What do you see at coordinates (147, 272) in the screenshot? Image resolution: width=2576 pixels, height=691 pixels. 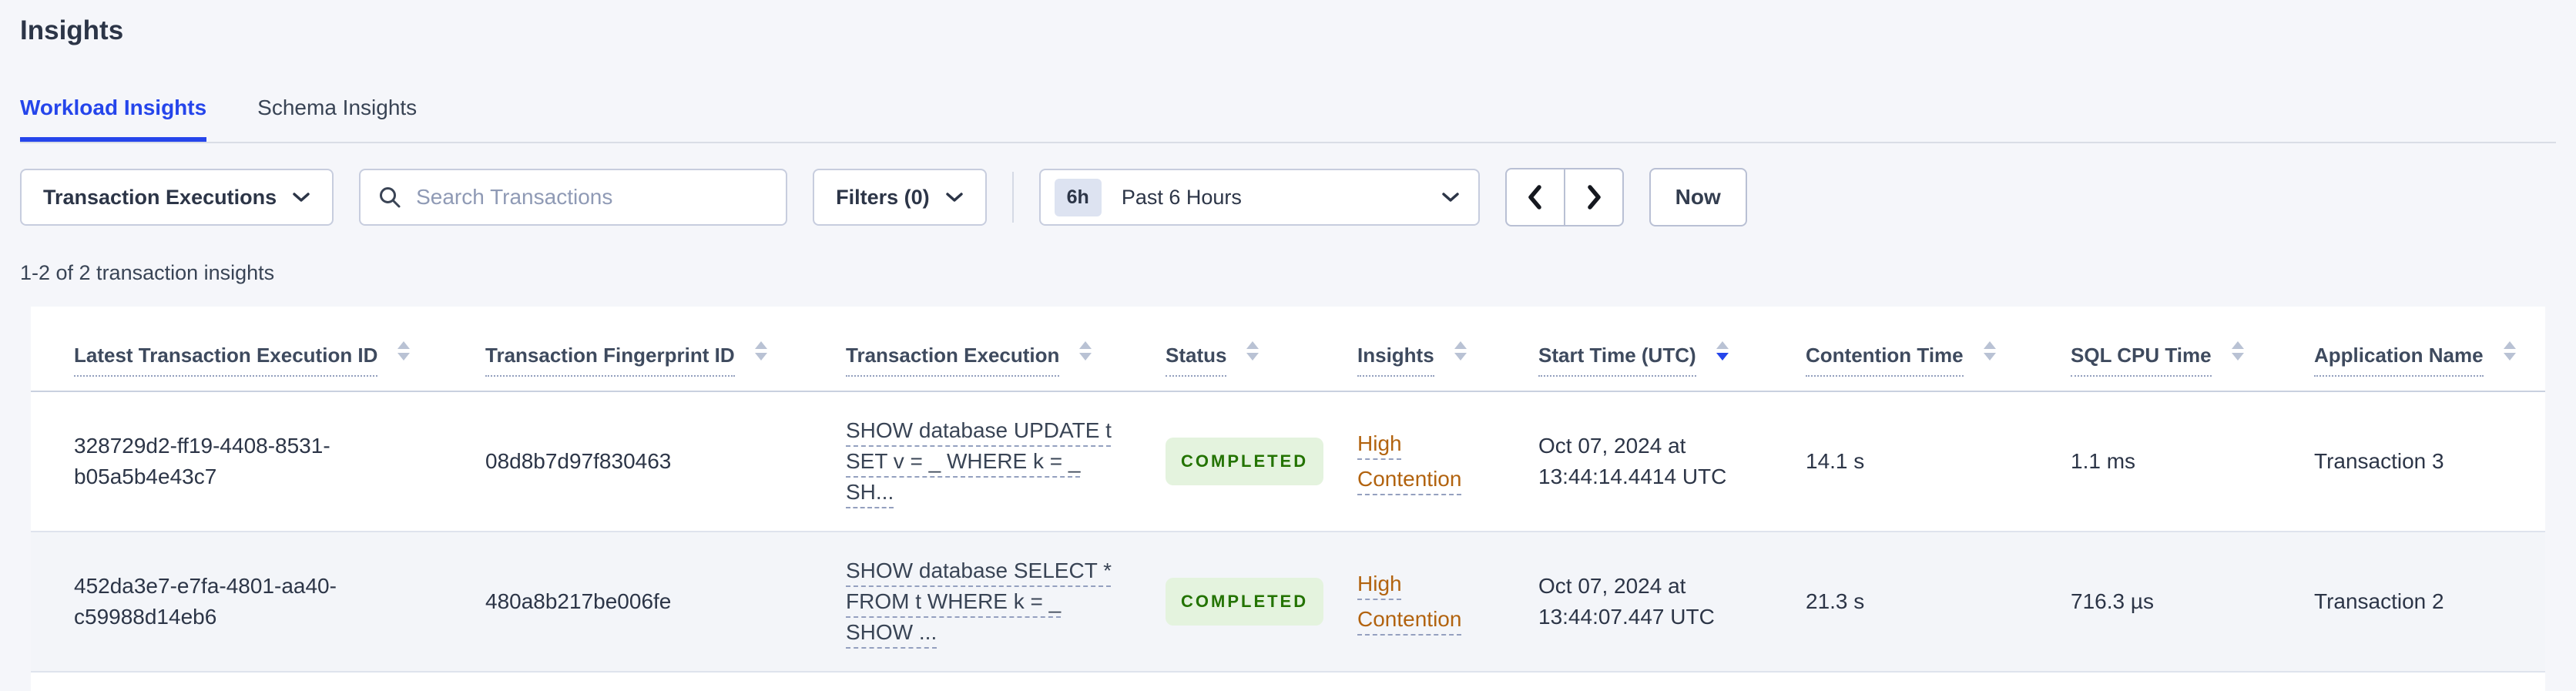 I see `results-count: 1-2 of 2 transaction insights` at bounding box center [147, 272].